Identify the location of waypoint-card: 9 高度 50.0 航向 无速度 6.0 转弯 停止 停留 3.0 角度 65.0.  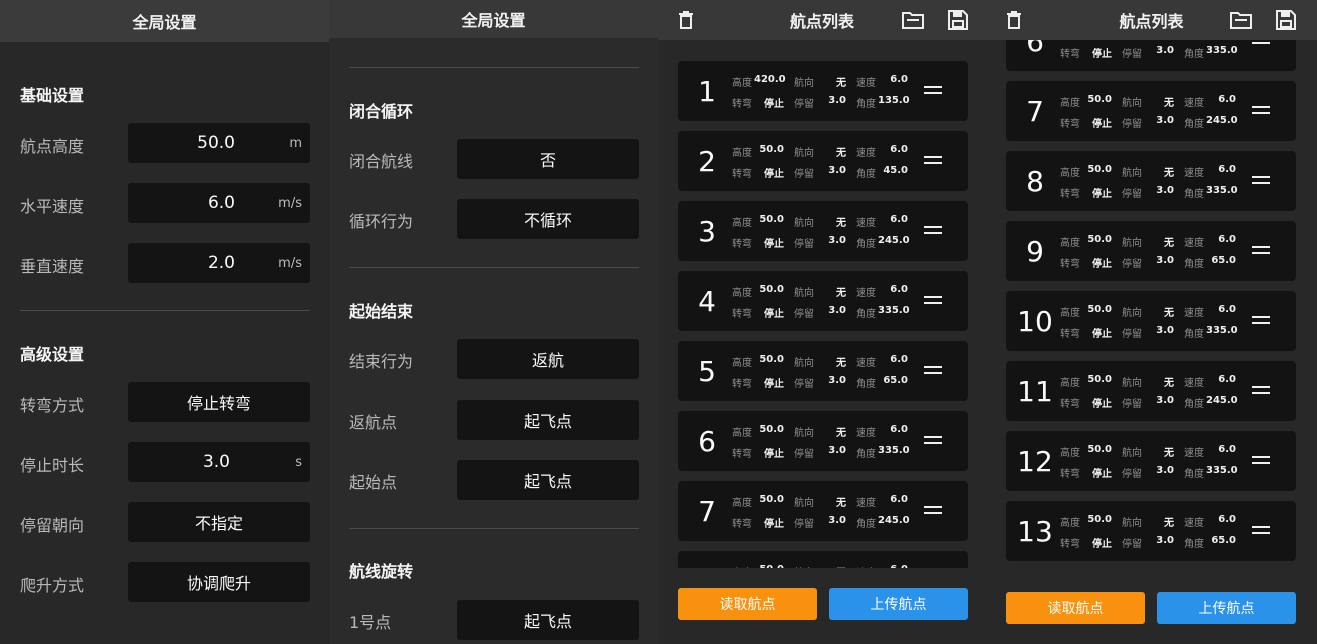
(1151, 251).